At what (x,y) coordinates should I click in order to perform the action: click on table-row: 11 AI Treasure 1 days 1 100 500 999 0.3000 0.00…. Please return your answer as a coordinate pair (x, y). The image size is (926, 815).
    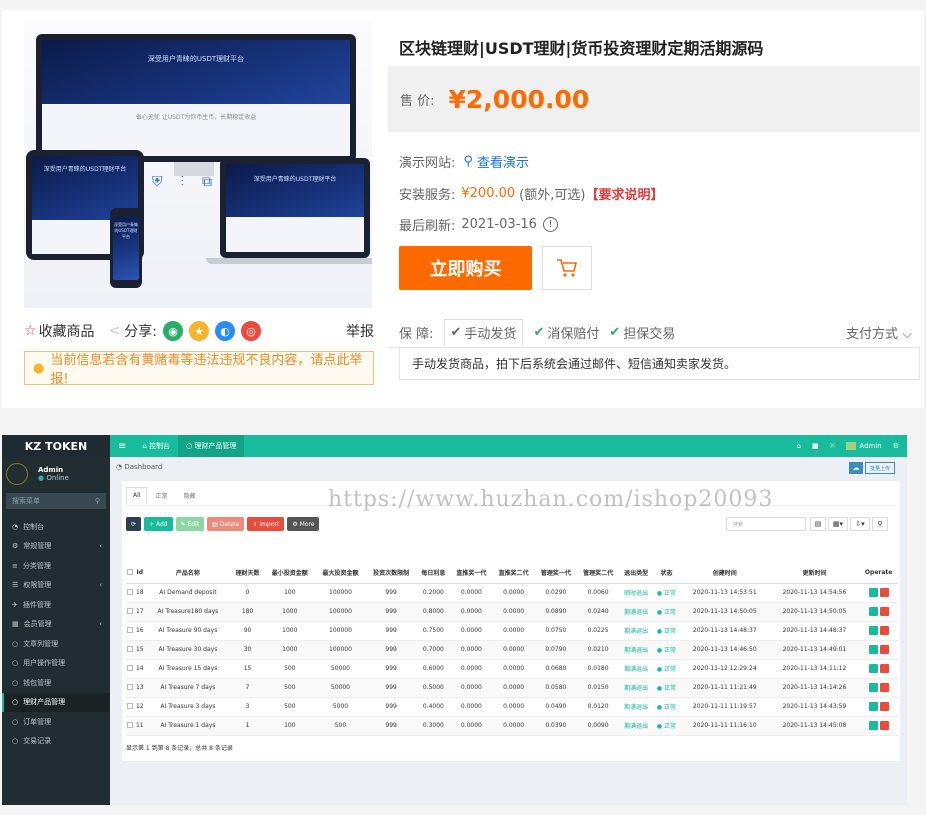
    Looking at the image, I should click on (512, 726).